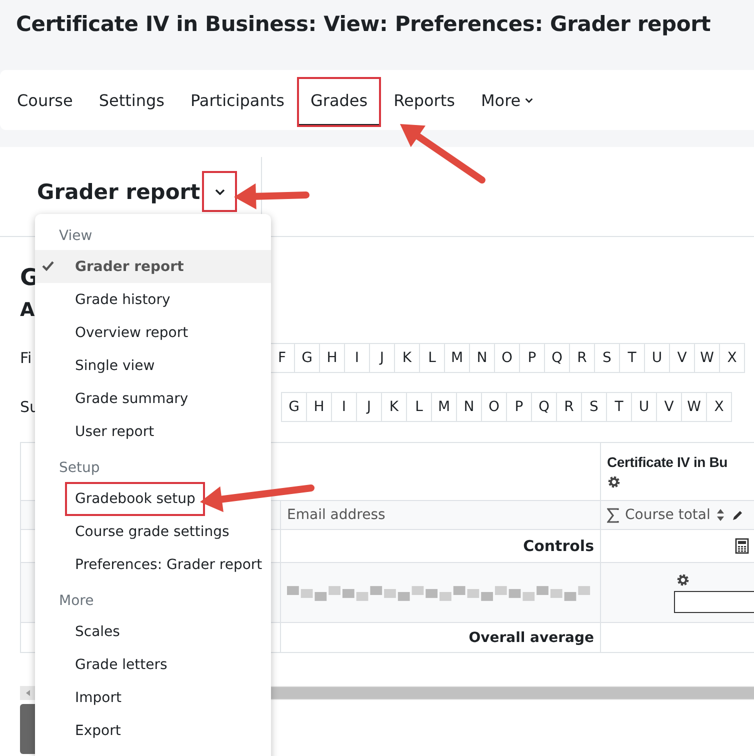 The width and height of the screenshot is (754, 756). Describe the element at coordinates (153, 697) in the screenshot. I see `menu-item: Import` at that location.